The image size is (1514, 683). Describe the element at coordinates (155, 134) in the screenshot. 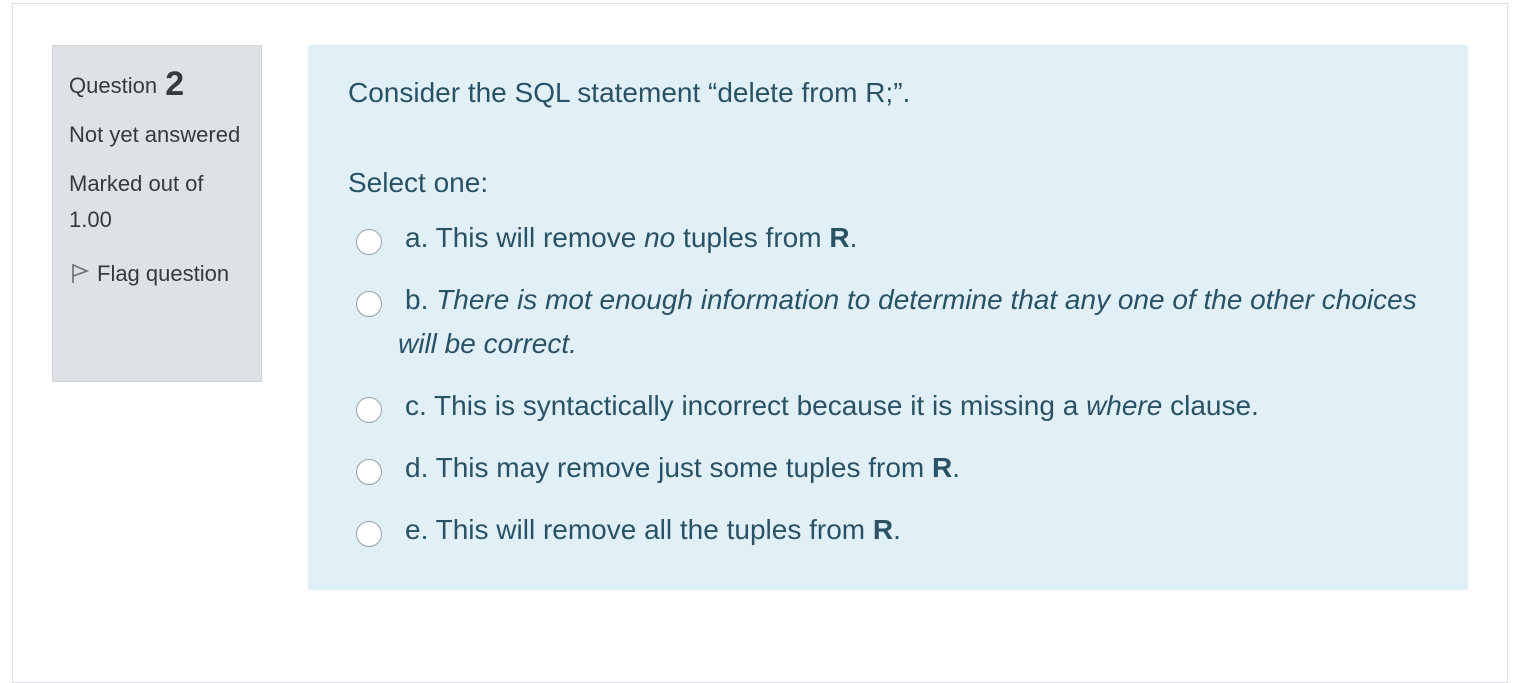

I see `question-state: Not yet answered` at that location.